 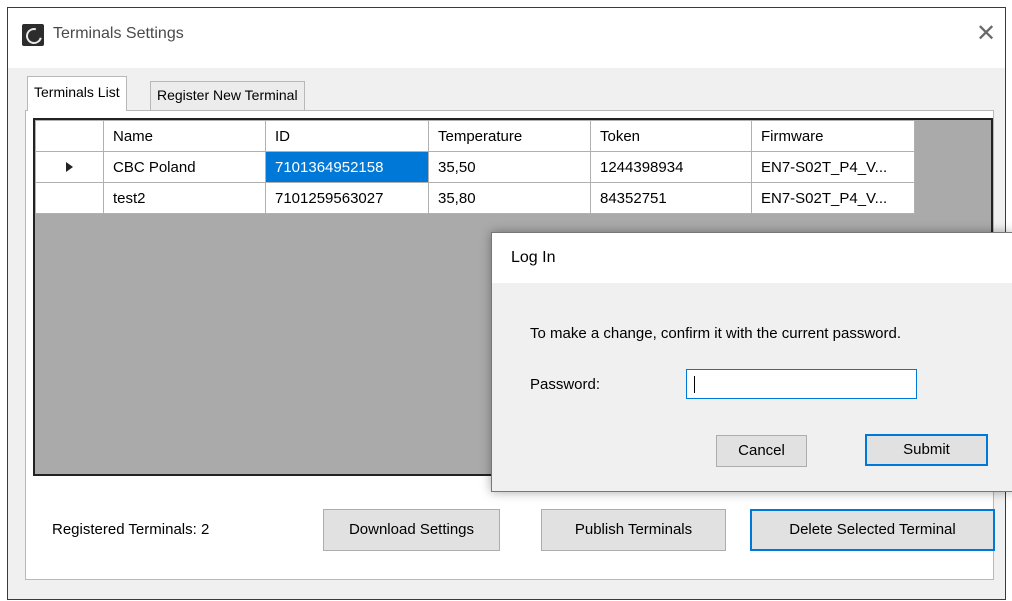 What do you see at coordinates (671, 136) in the screenshot?
I see `column-header-token: Token` at bounding box center [671, 136].